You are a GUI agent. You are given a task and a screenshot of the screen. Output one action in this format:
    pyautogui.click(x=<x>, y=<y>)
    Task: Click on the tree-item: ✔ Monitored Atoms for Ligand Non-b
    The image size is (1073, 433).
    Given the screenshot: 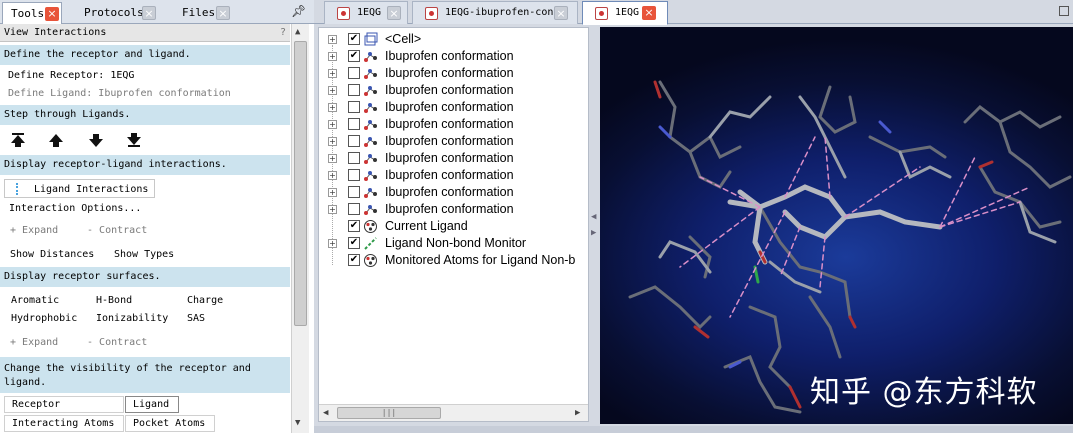 What is the action you would take?
    pyautogui.click(x=454, y=260)
    